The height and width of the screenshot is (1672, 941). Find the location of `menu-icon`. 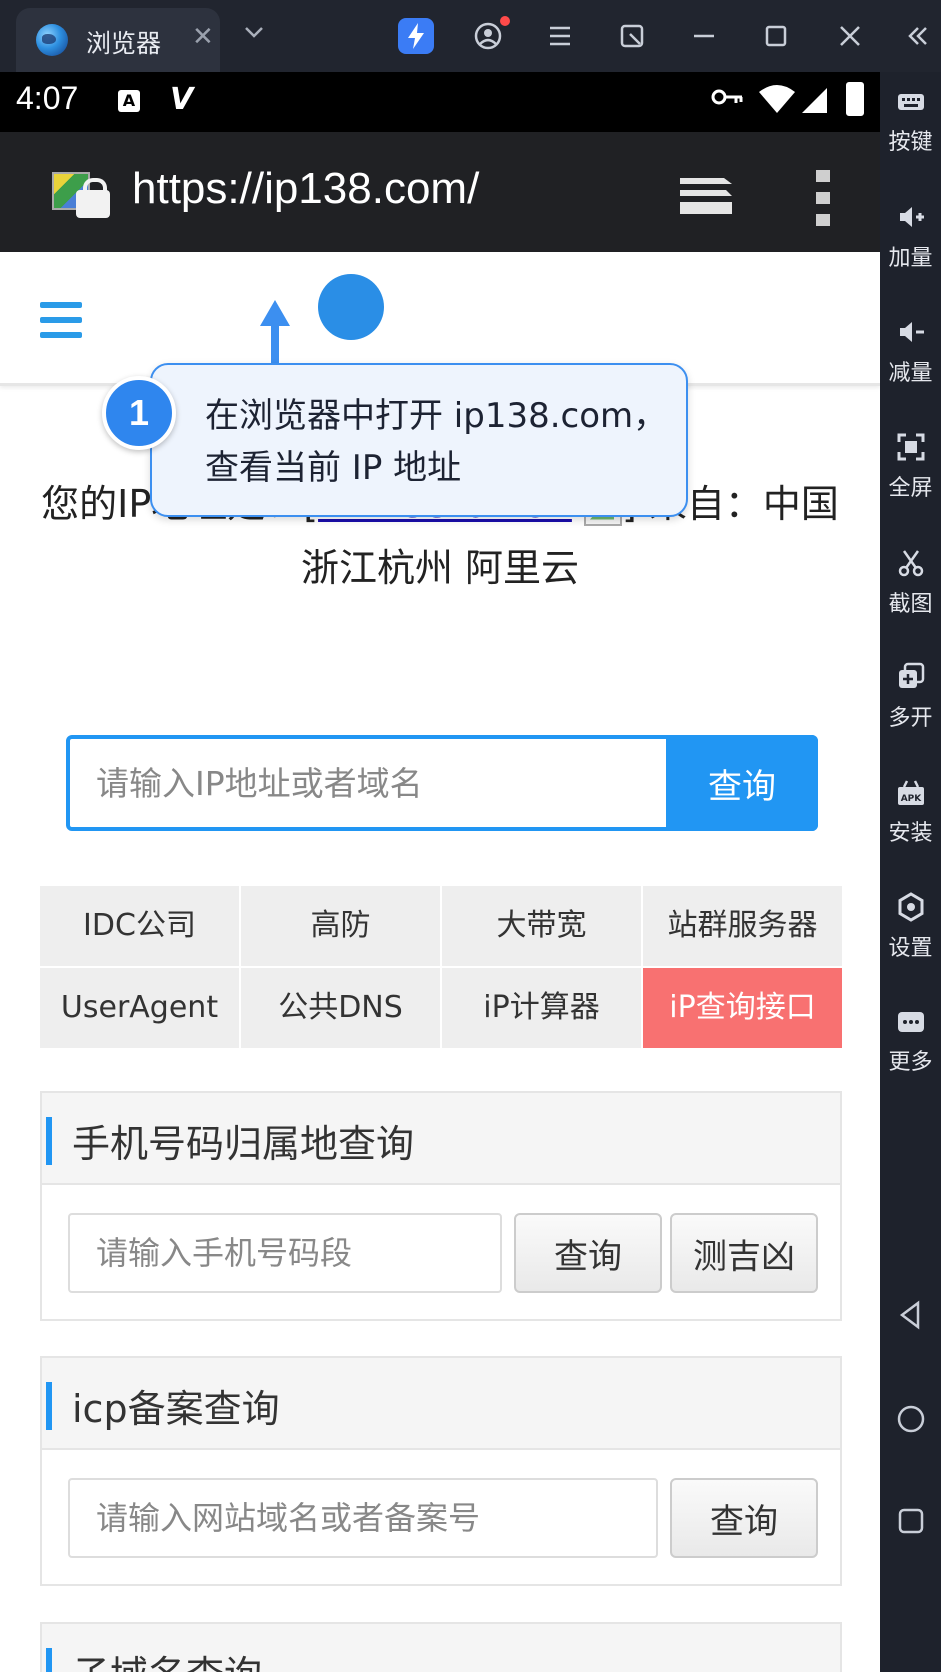

menu-icon is located at coordinates (560, 36).